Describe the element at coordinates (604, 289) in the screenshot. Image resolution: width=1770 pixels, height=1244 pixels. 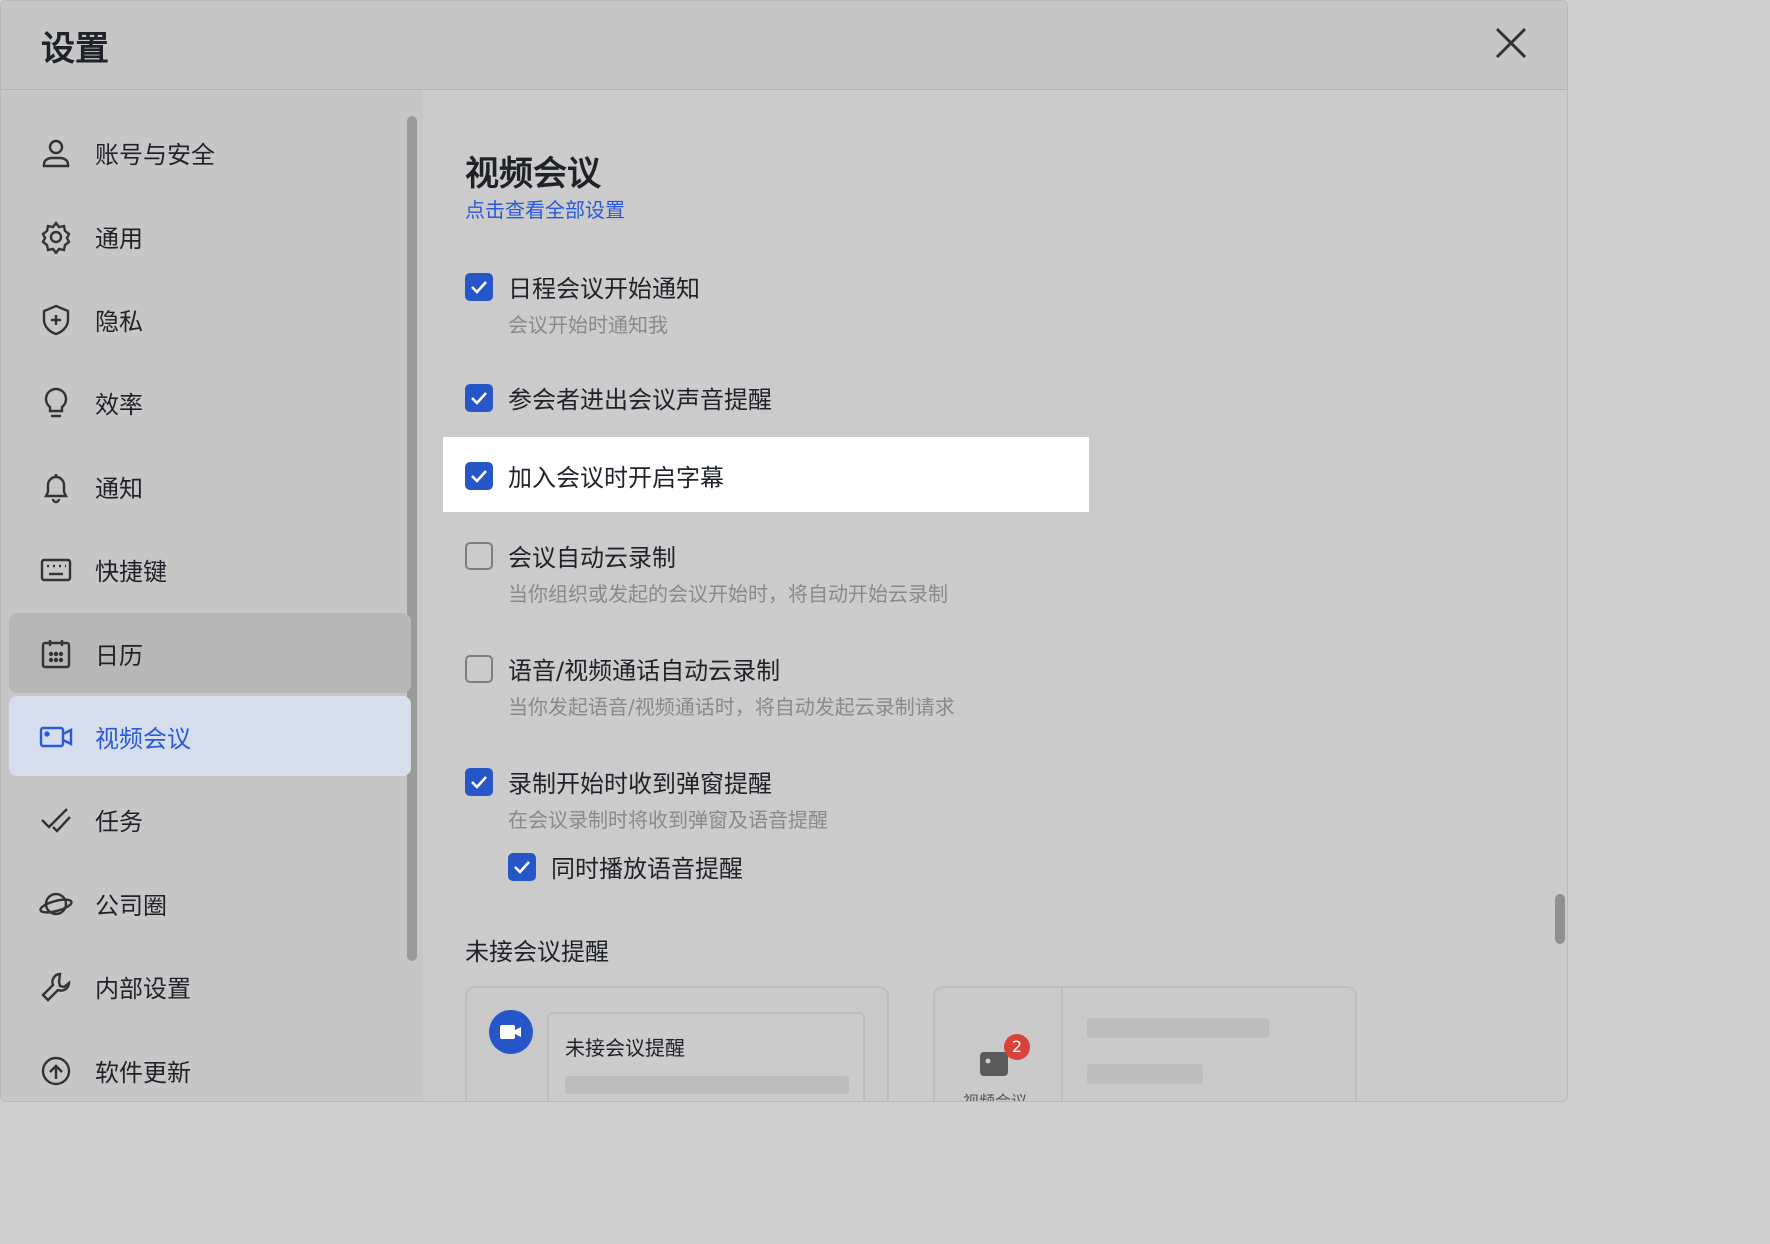
I see `option-label: 日程会议开始通知` at that location.